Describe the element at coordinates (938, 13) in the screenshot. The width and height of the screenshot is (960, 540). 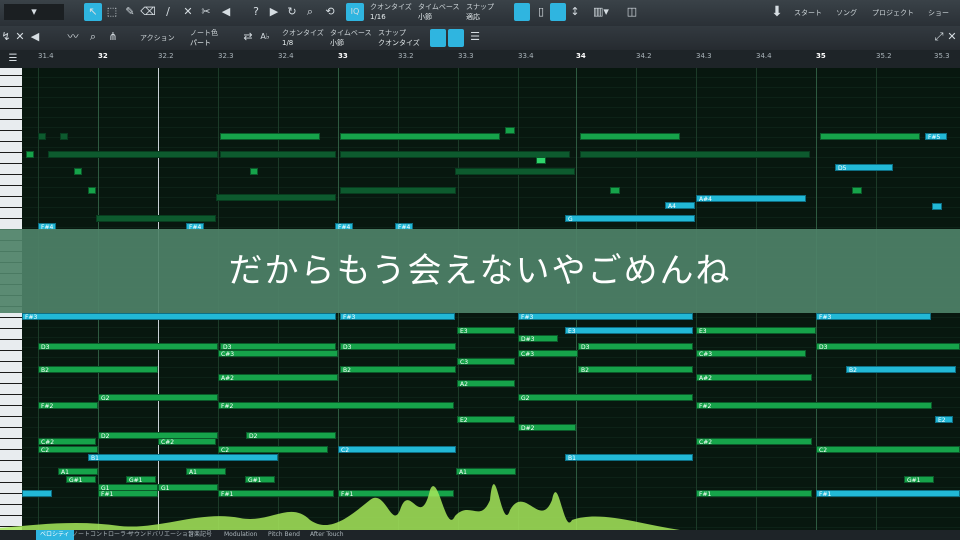
I see `show-page-button: ショー` at that location.